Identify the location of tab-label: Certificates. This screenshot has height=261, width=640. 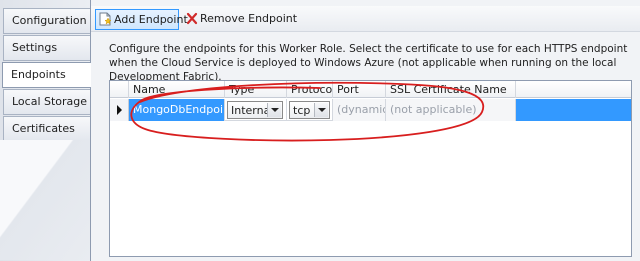
(43, 128).